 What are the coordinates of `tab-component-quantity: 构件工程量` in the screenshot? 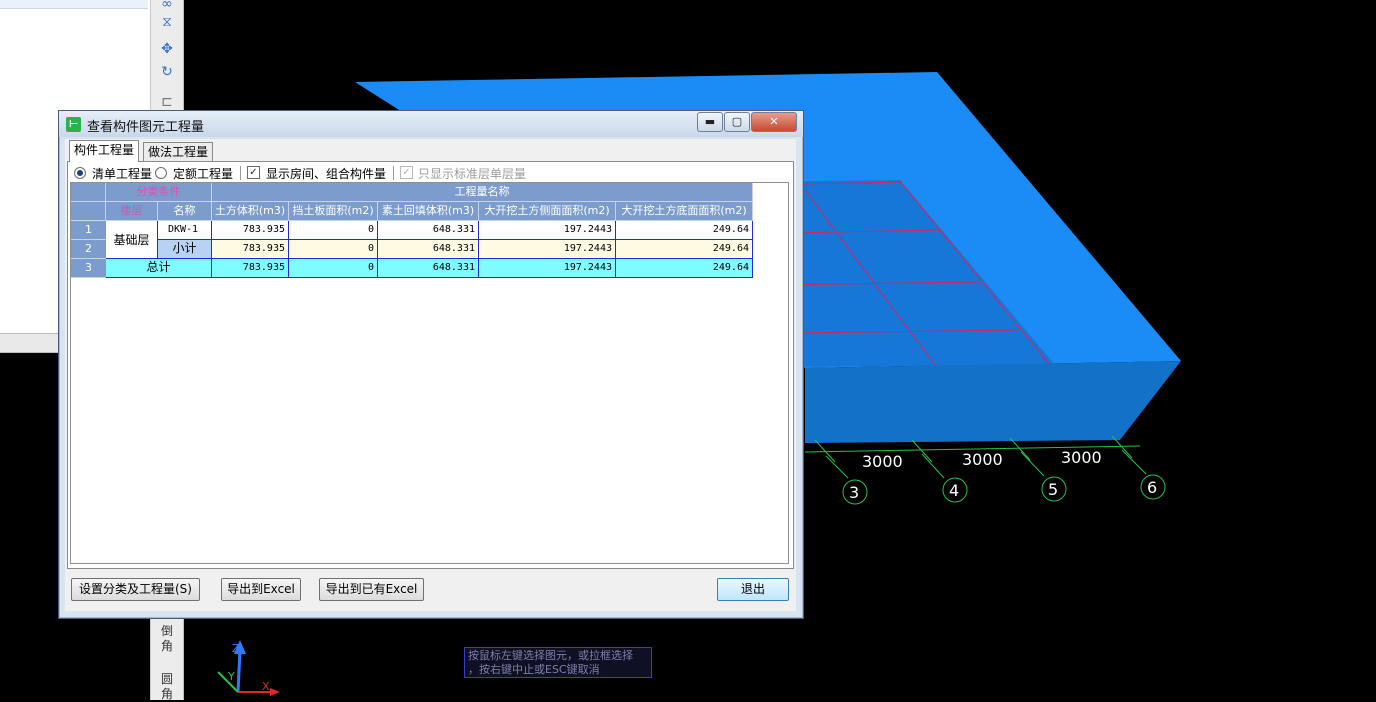 It's located at (104, 151).